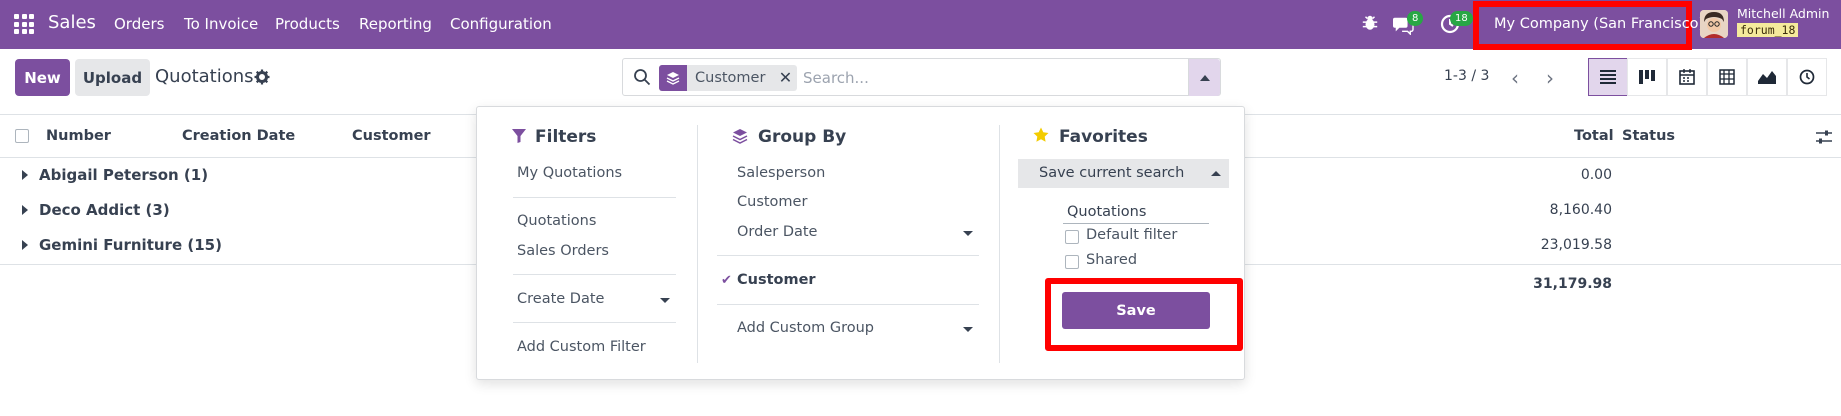 This screenshot has width=1841, height=416. Describe the element at coordinates (123, 175) in the screenshot. I see `group-label: Abigail Peterson (1)` at that location.